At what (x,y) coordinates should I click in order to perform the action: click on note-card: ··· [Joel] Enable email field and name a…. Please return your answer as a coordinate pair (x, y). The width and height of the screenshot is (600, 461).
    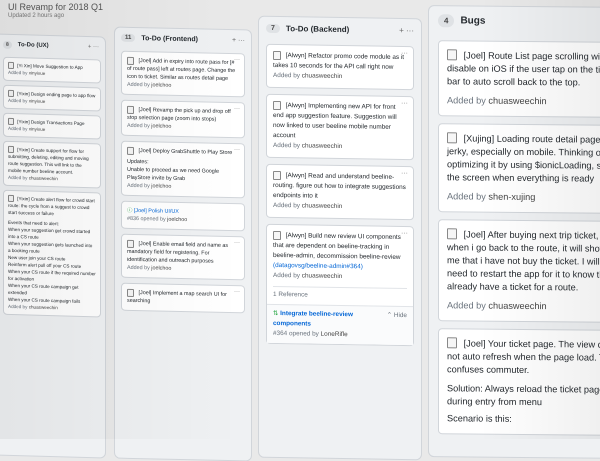
    Looking at the image, I should click on (183, 257).